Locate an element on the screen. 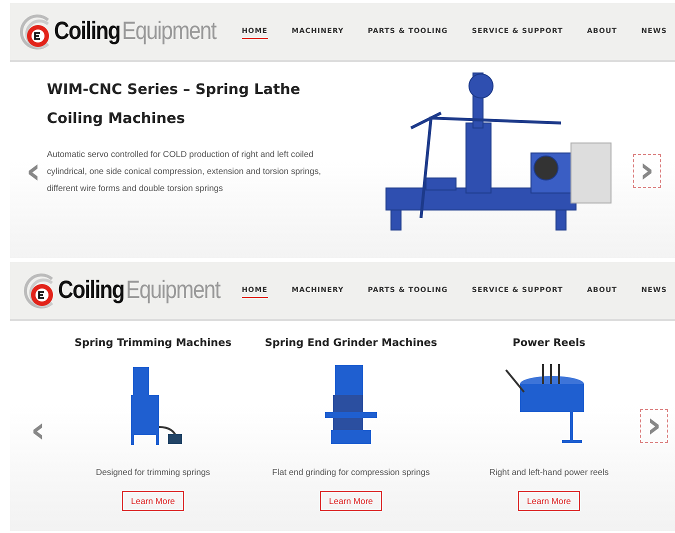  product-title: Power Reels is located at coordinates (549, 343).